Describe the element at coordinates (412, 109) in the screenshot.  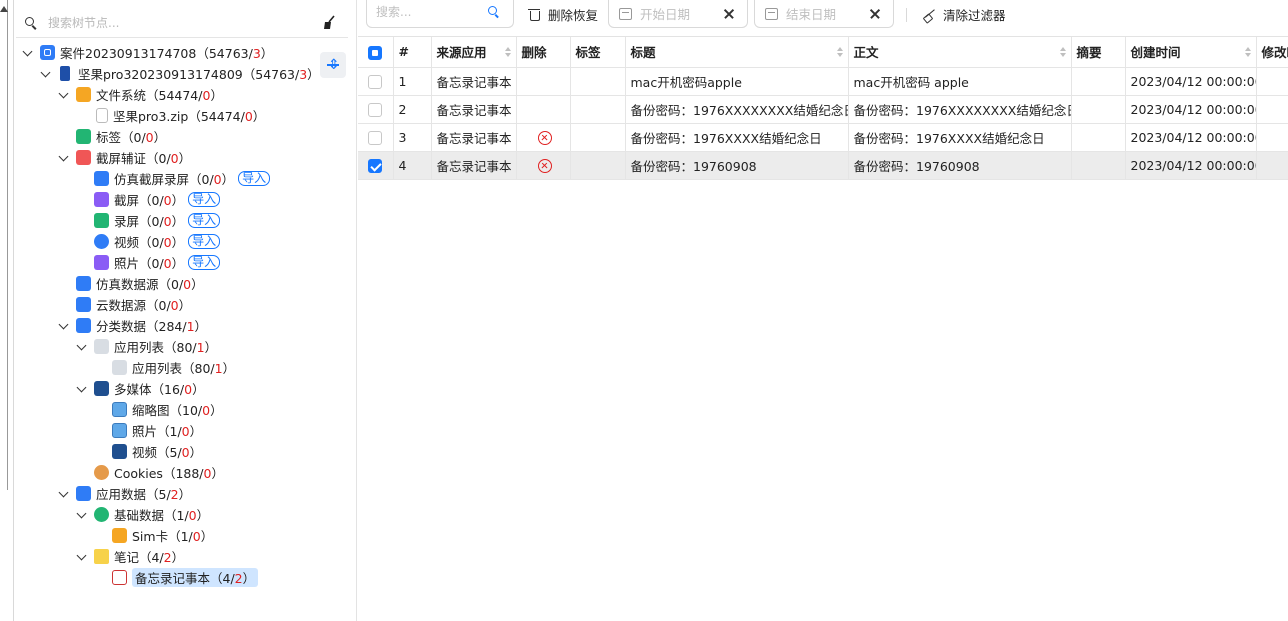
I see `cell-num: 2` at that location.